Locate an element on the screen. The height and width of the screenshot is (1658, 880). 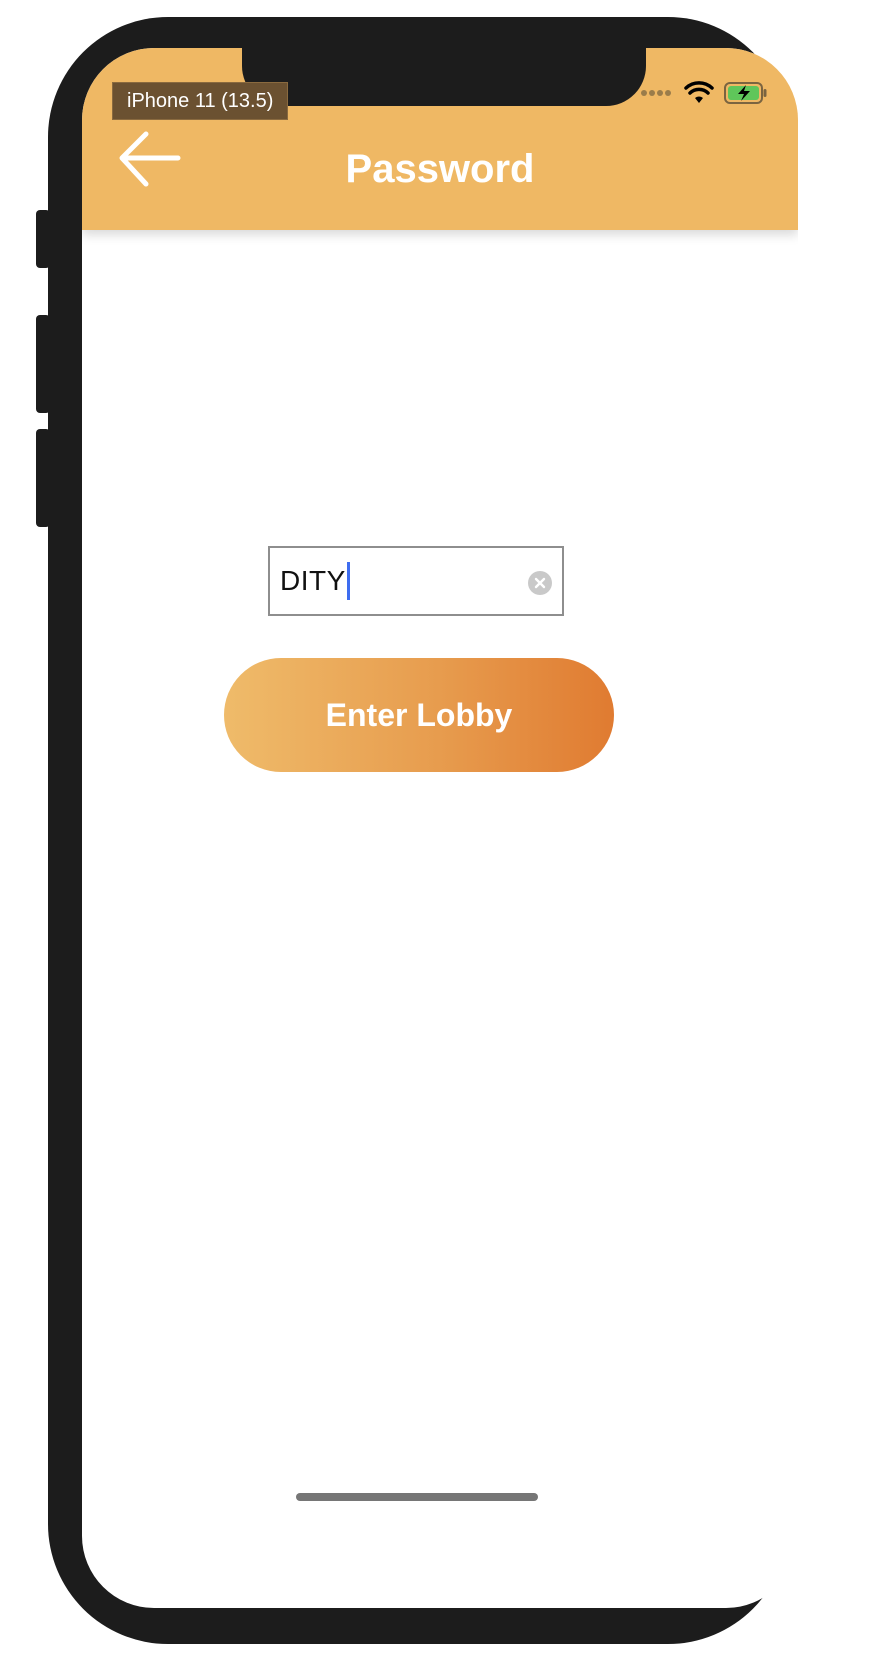
home-indicator is located at coordinates (417, 1497).